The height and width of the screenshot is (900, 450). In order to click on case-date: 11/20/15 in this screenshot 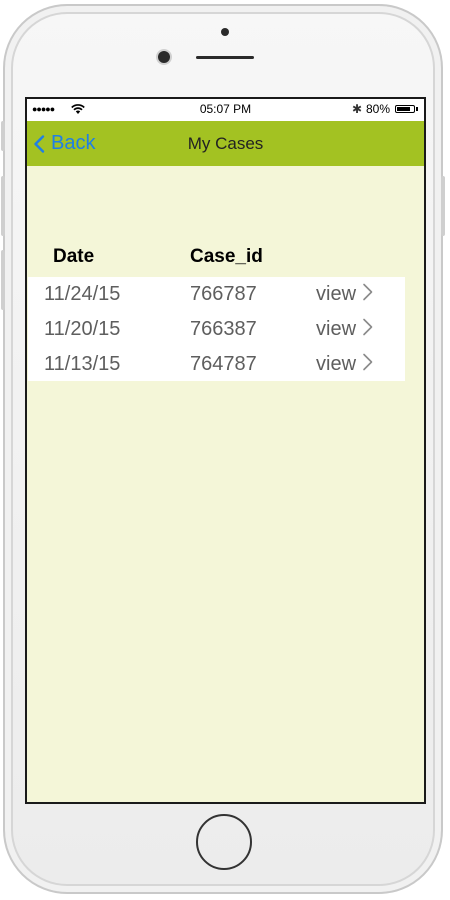, I will do `click(82, 329)`.